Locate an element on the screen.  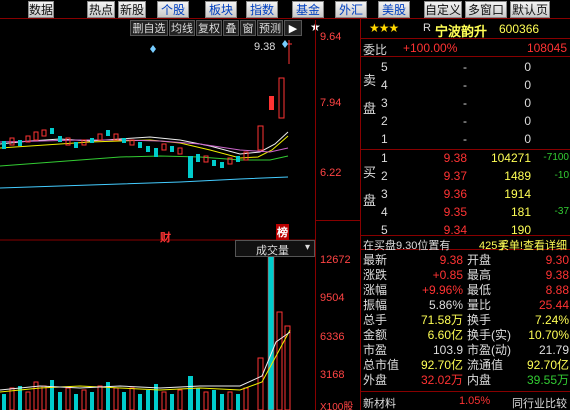
ranking-marker: 榜 is located at coordinates (282, 232).